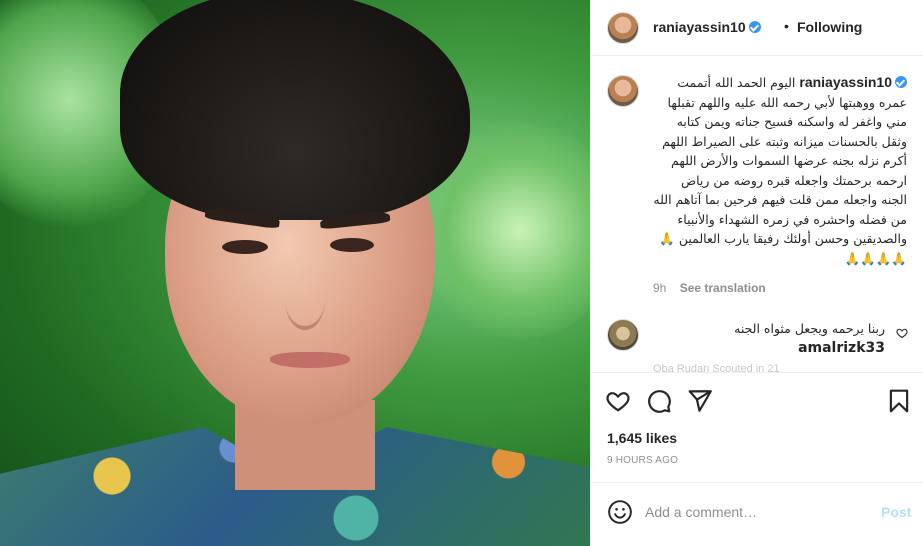  I want to click on comment-text: ربنا يرحمه ويجعل مثواه الجنه, so click(809, 328).